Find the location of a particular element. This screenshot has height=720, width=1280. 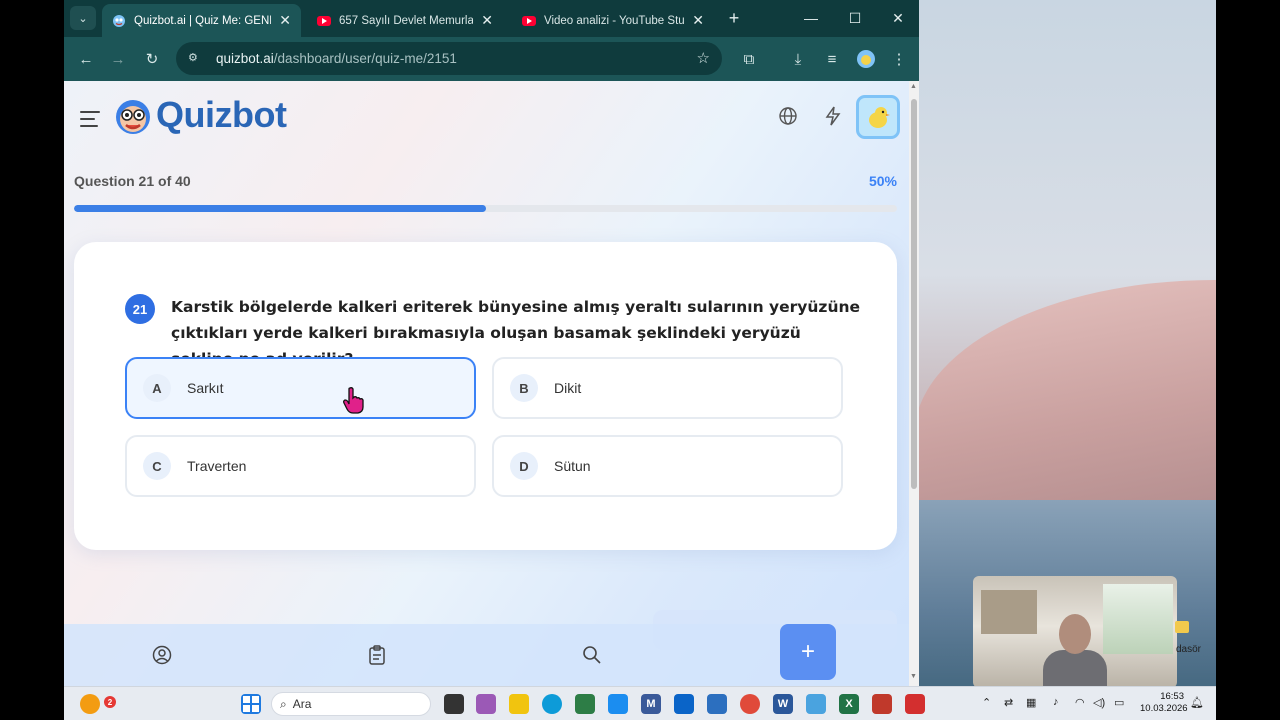

tray-app-icon: ▦ is located at coordinates (1031, 702).